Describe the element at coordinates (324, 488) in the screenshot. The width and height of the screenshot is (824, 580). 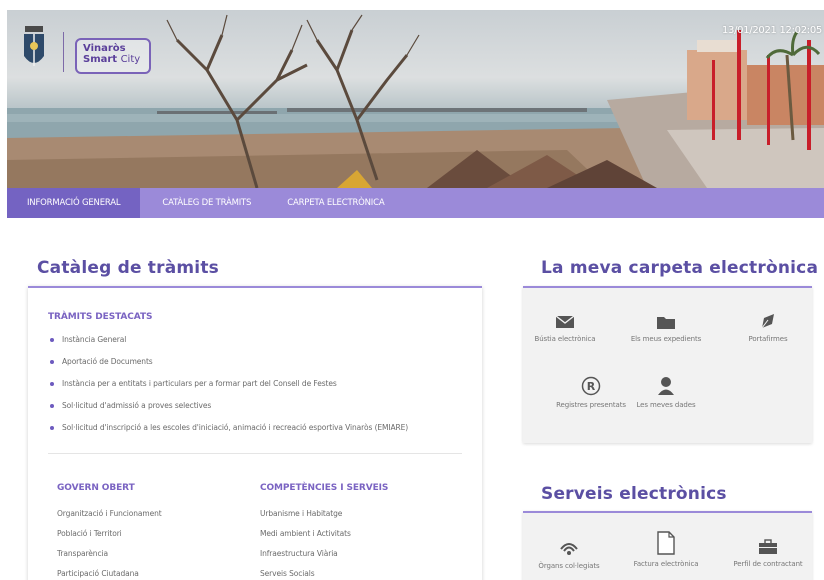
I see `competencies-heading: COMPETÈNCIES I SERVEIS` at that location.